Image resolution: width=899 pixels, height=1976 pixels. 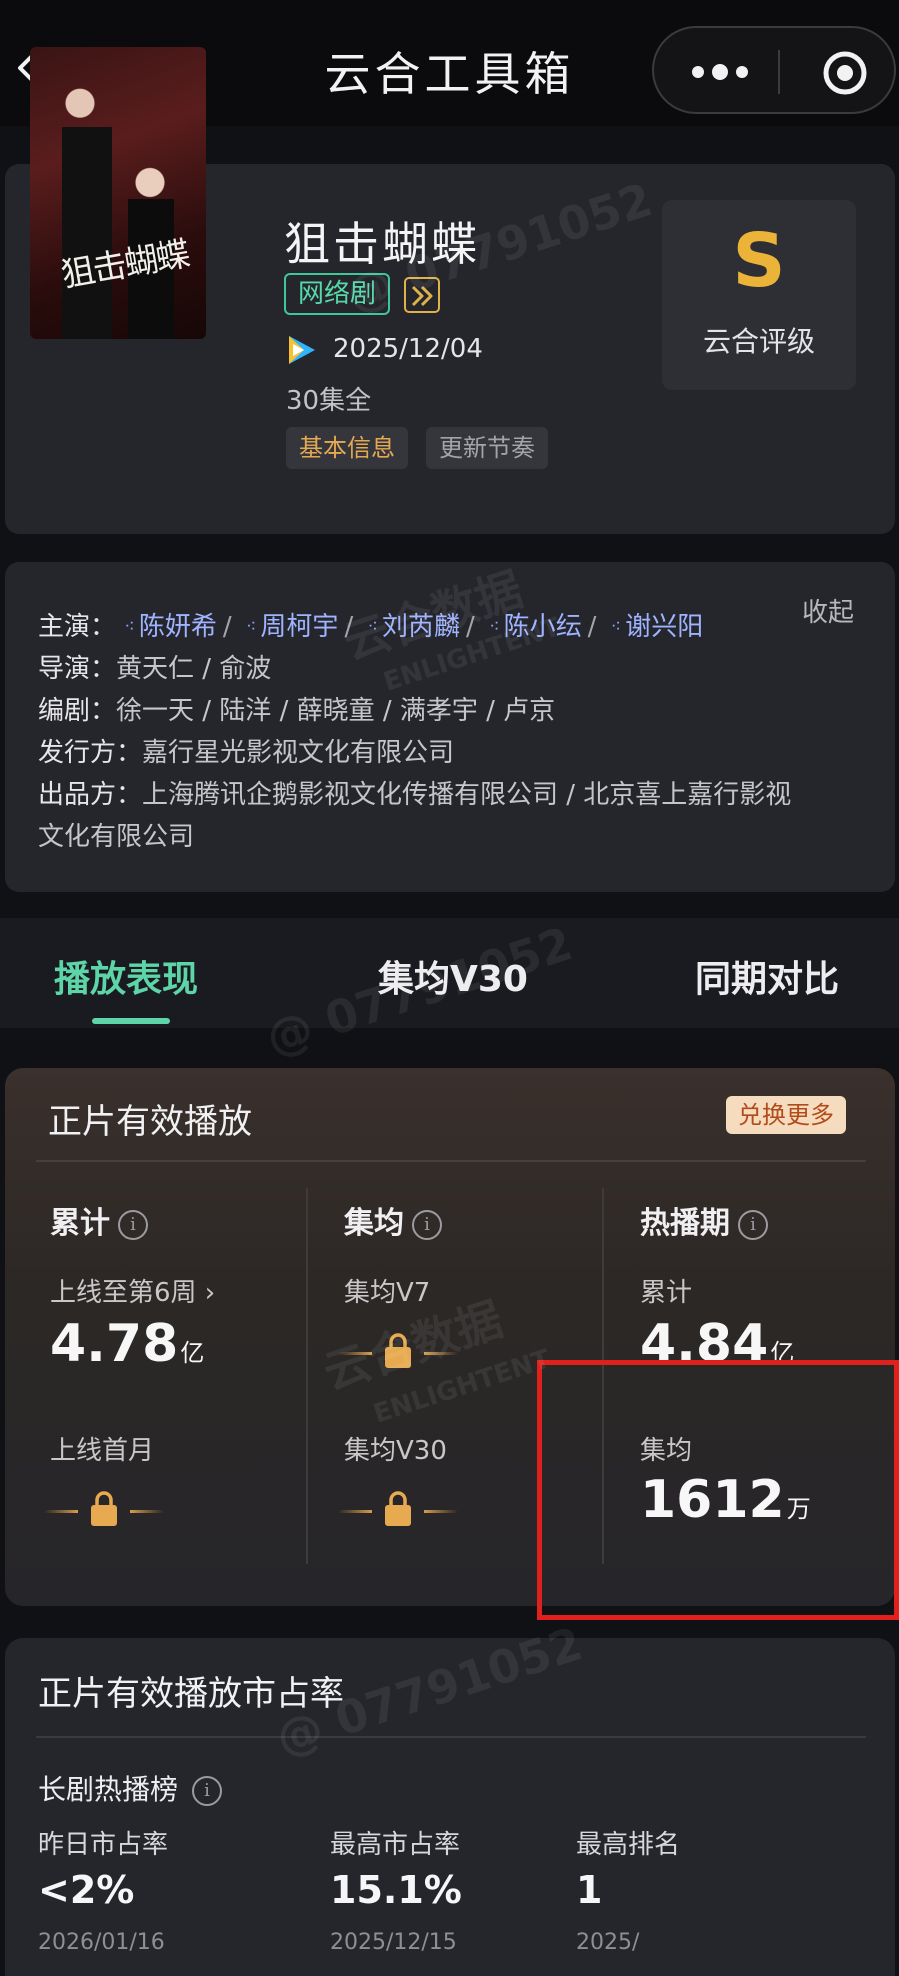 What do you see at coordinates (86, 1890) in the screenshot?
I see `yesterday-share-value: <2%` at bounding box center [86, 1890].